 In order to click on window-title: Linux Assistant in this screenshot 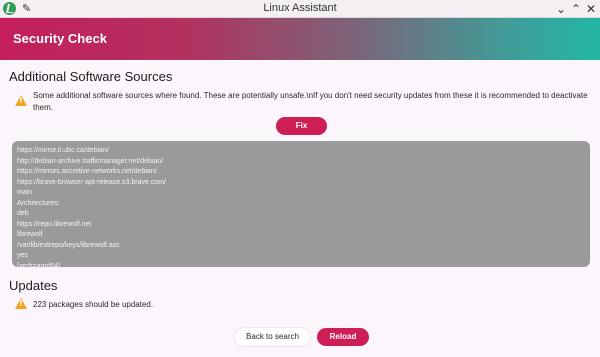, I will do `click(300, 8)`.